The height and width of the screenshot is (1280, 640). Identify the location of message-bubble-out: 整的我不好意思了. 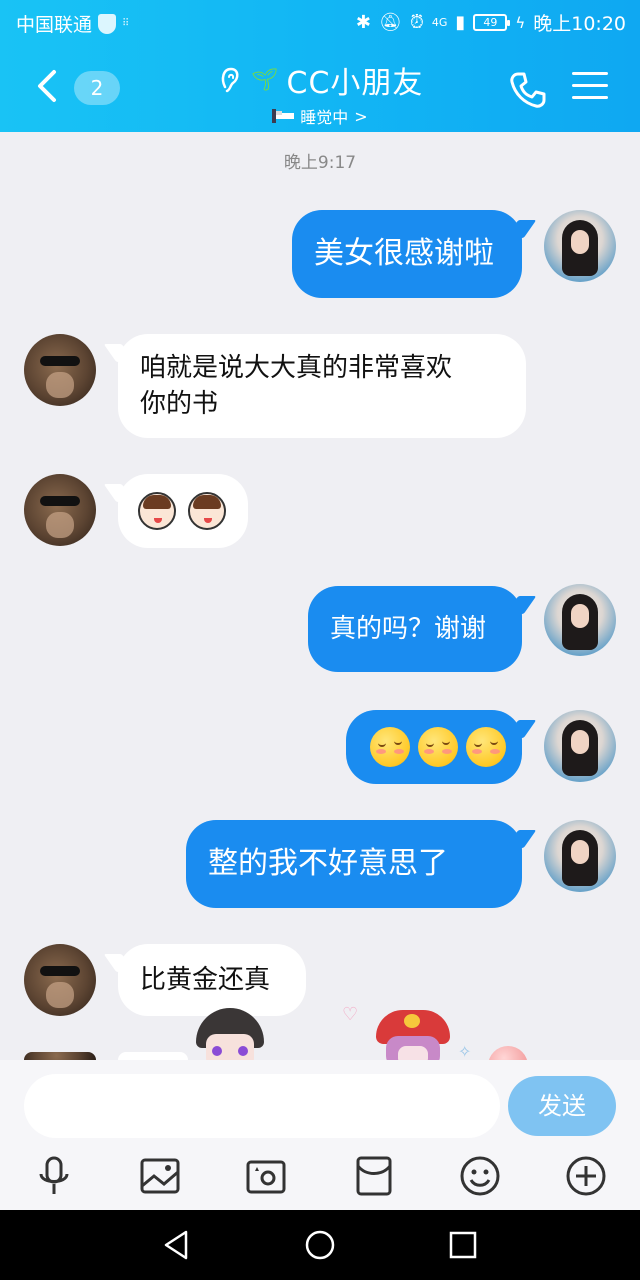
(361, 864).